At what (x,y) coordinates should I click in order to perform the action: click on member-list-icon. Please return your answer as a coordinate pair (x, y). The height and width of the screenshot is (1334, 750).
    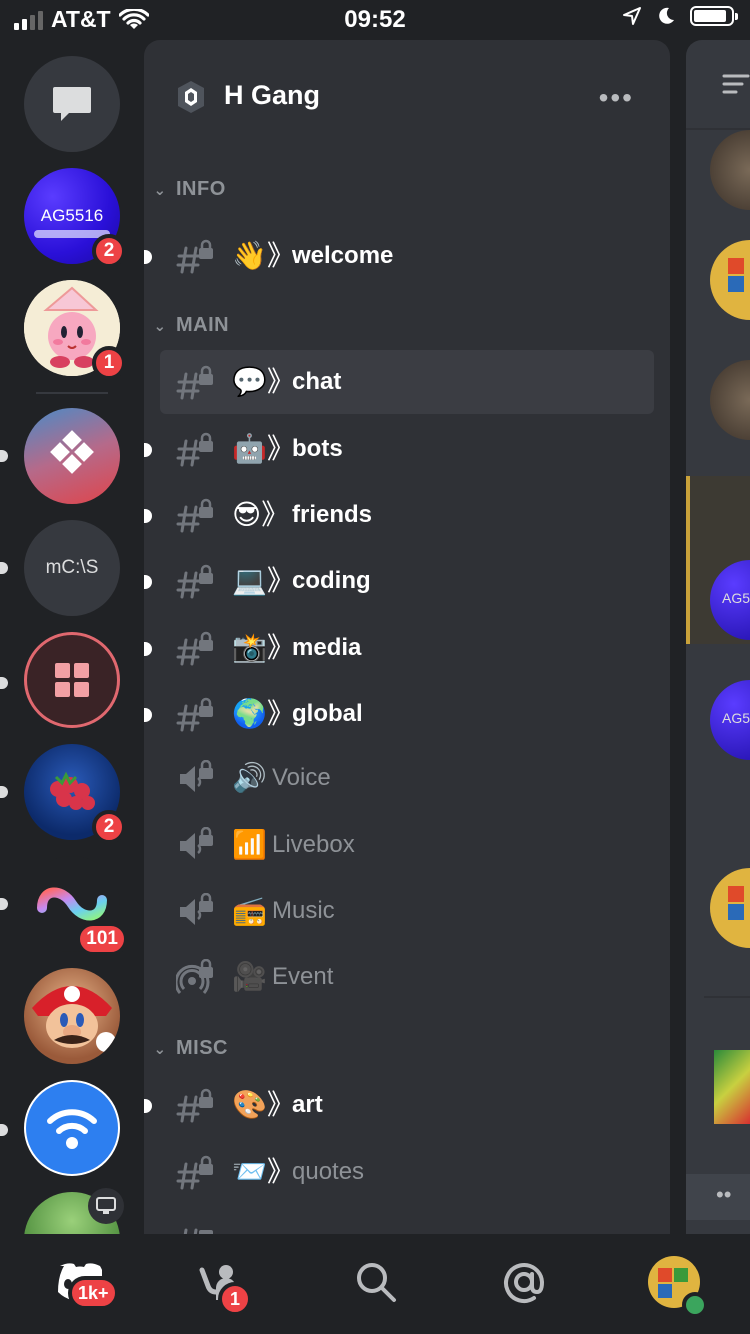
    Looking at the image, I should click on (736, 84).